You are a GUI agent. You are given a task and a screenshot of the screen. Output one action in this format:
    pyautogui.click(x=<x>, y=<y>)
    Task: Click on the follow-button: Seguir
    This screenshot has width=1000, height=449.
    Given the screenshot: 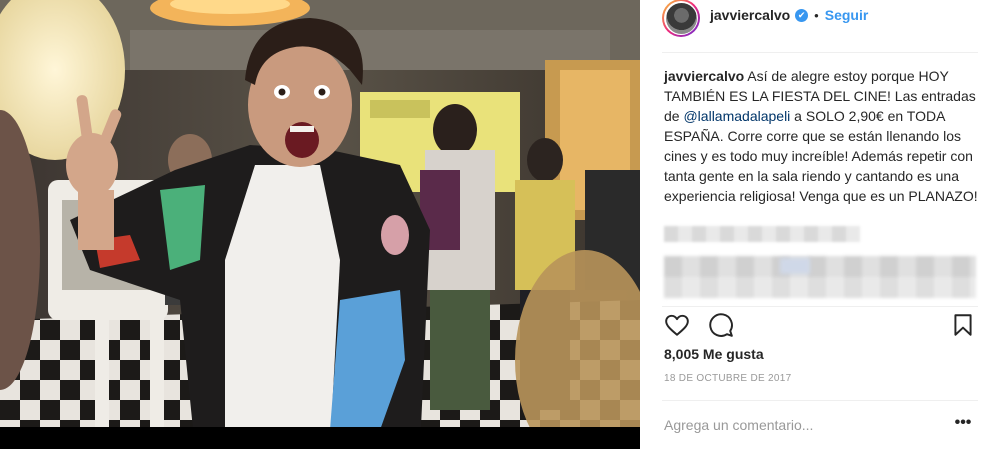 What is the action you would take?
    pyautogui.click(x=847, y=15)
    